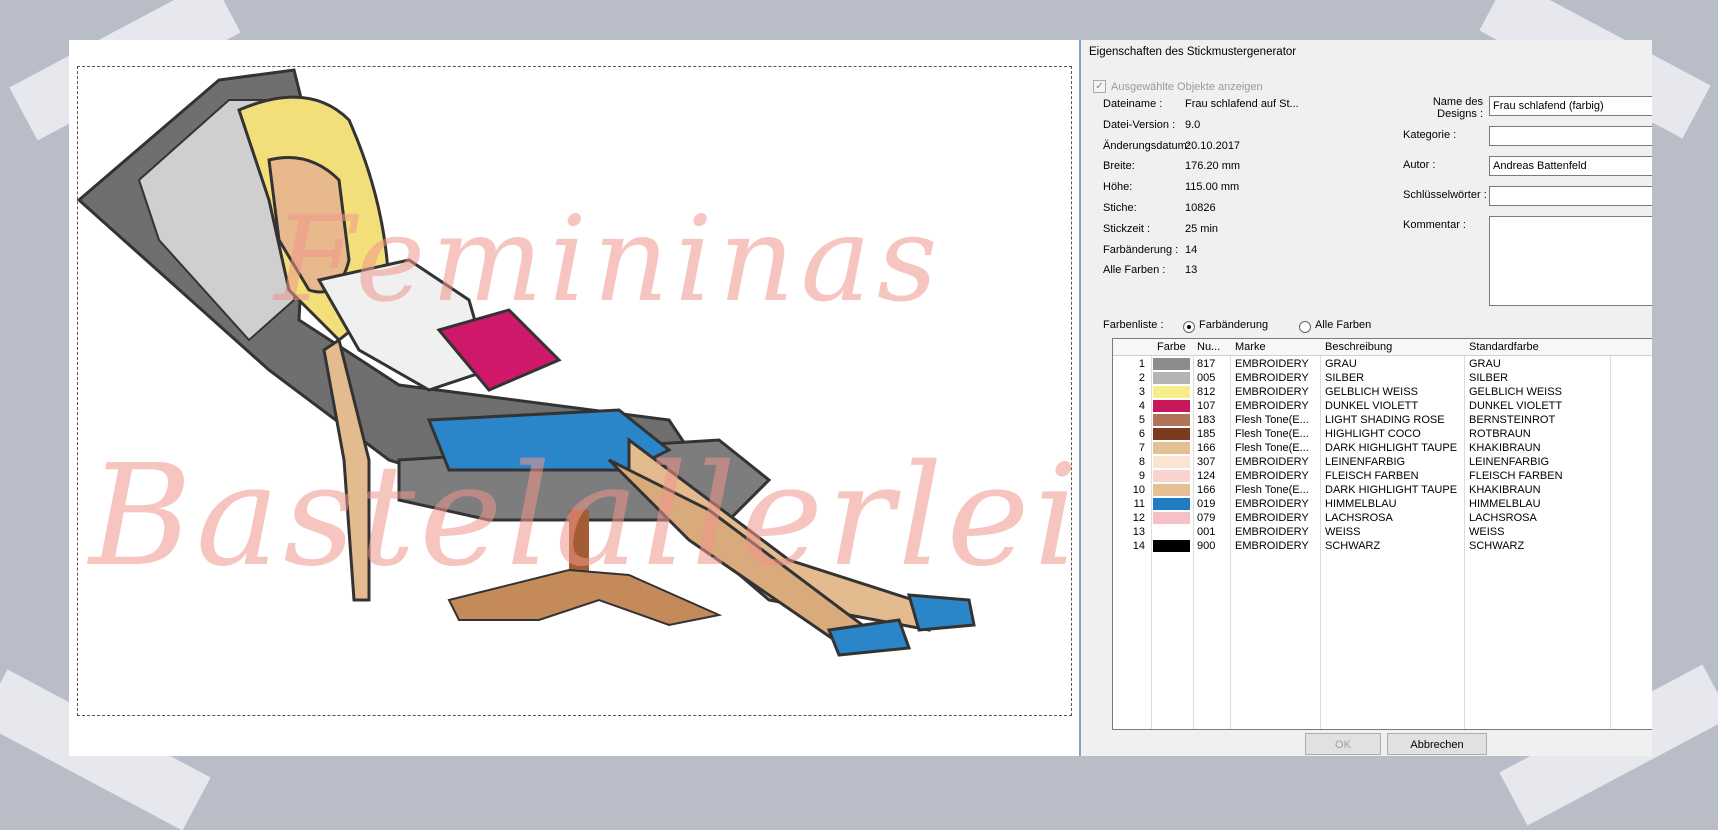  Describe the element at coordinates (1133, 325) in the screenshot. I see `color-list-label: Farbenliste :` at that location.